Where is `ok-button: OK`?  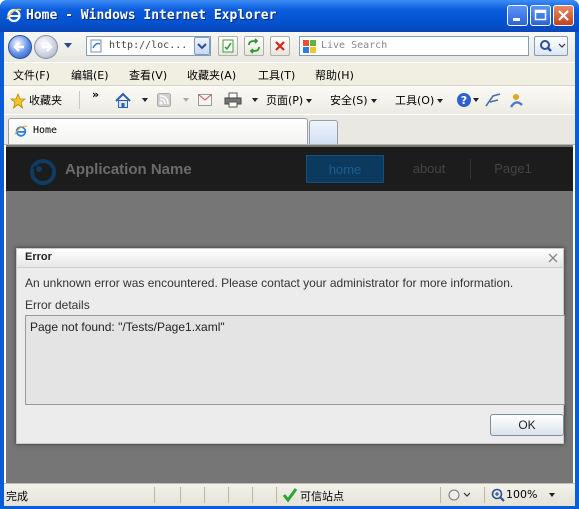 ok-button: OK is located at coordinates (527, 425).